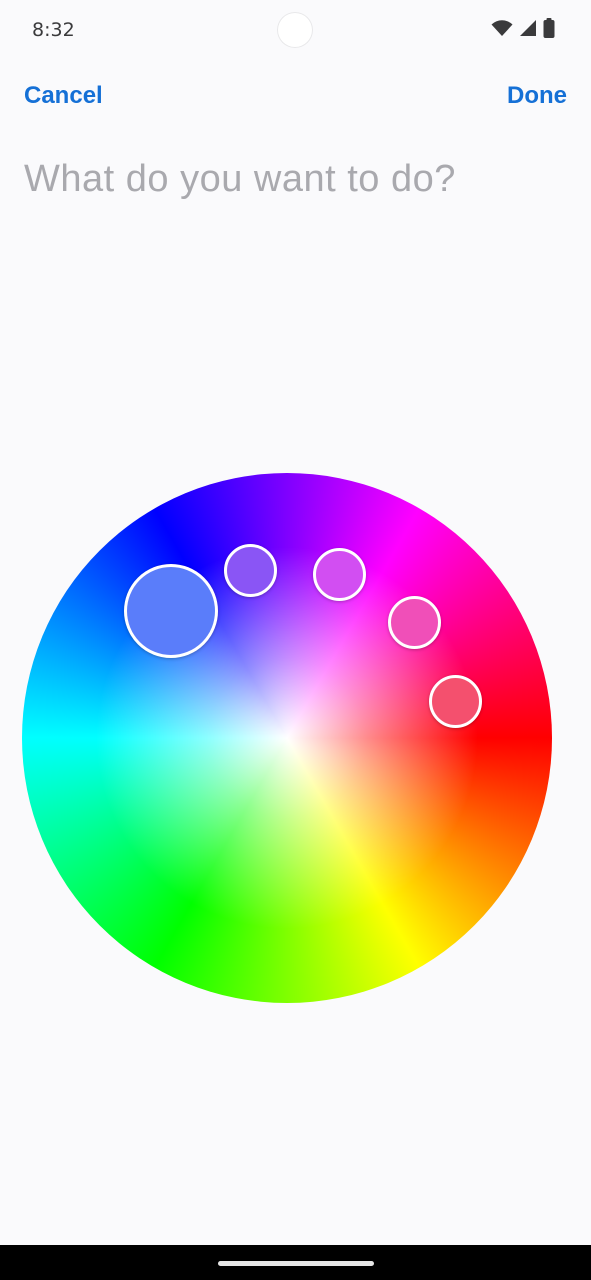 The width and height of the screenshot is (591, 1280). What do you see at coordinates (53, 30) in the screenshot?
I see `status-time: 8:32` at bounding box center [53, 30].